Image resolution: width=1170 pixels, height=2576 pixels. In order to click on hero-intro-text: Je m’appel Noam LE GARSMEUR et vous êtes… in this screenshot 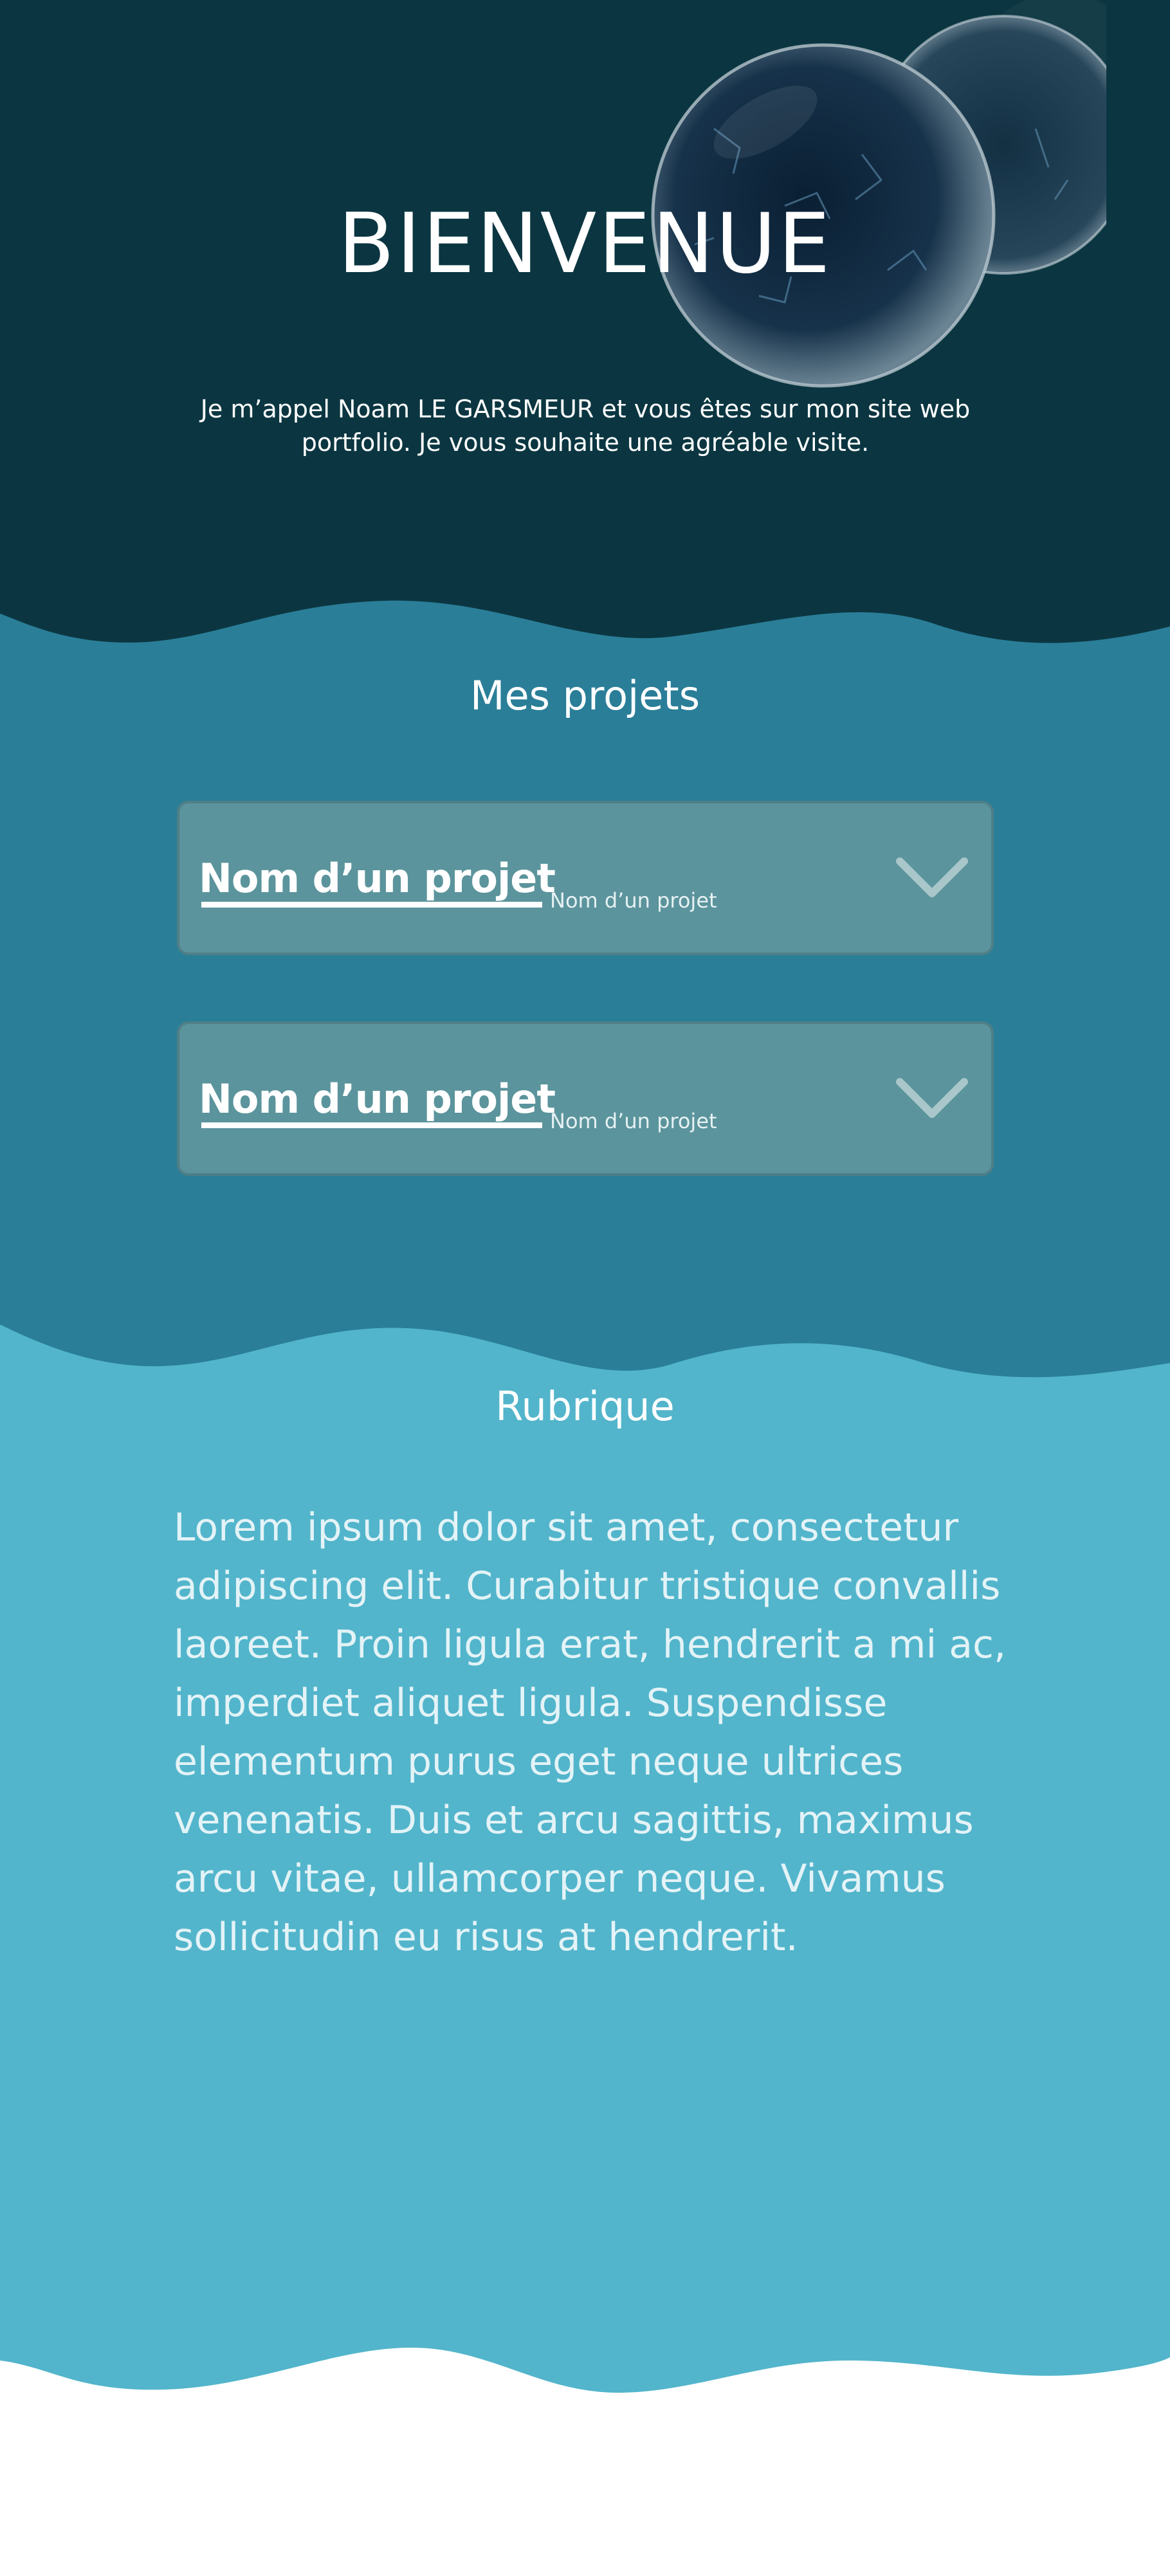, I will do `click(586, 426)`.